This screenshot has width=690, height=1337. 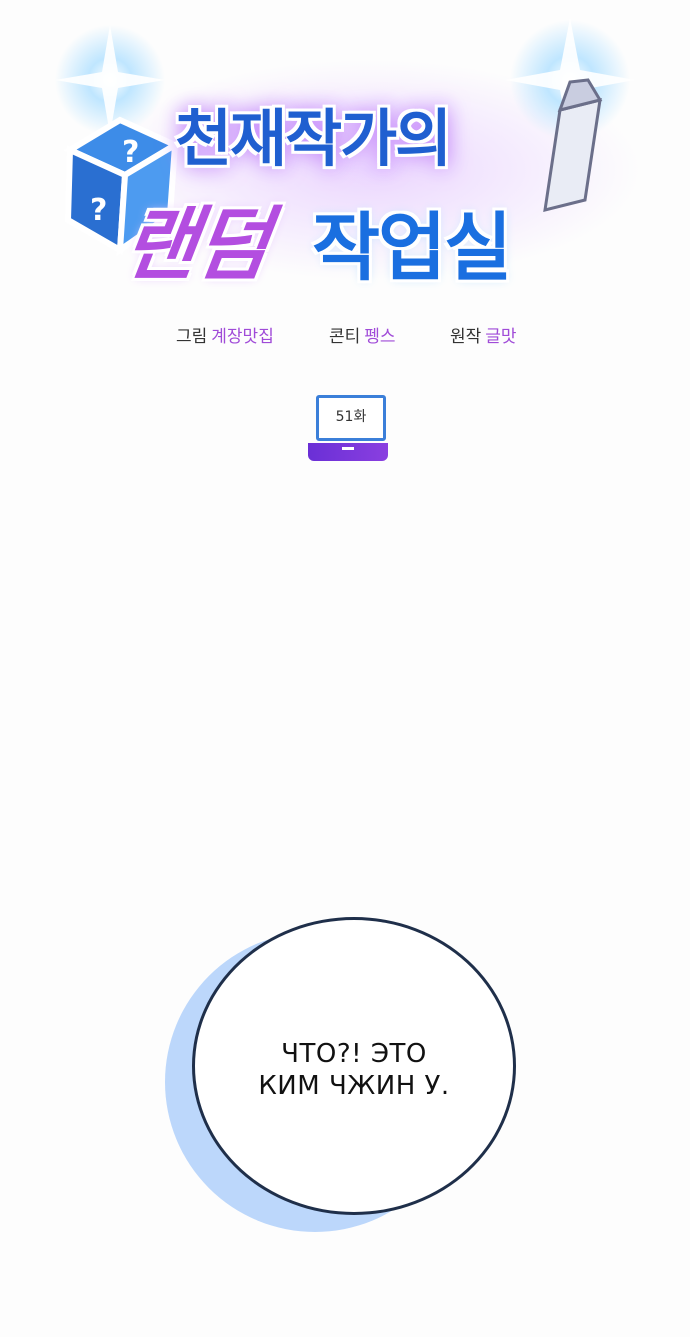 What do you see at coordinates (412, 248) in the screenshot?
I see `logo-title-studio: 작업실` at bounding box center [412, 248].